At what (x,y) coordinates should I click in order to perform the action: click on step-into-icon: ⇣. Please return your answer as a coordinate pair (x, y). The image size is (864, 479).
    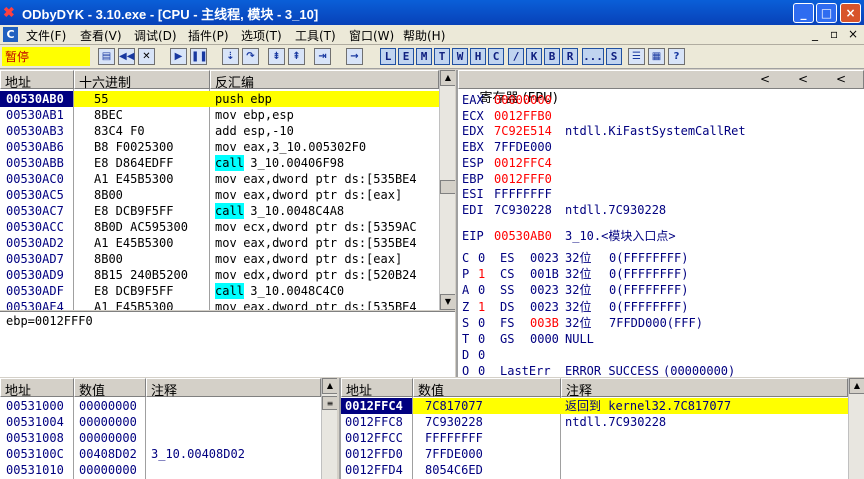
    Looking at the image, I should click on (230, 56).